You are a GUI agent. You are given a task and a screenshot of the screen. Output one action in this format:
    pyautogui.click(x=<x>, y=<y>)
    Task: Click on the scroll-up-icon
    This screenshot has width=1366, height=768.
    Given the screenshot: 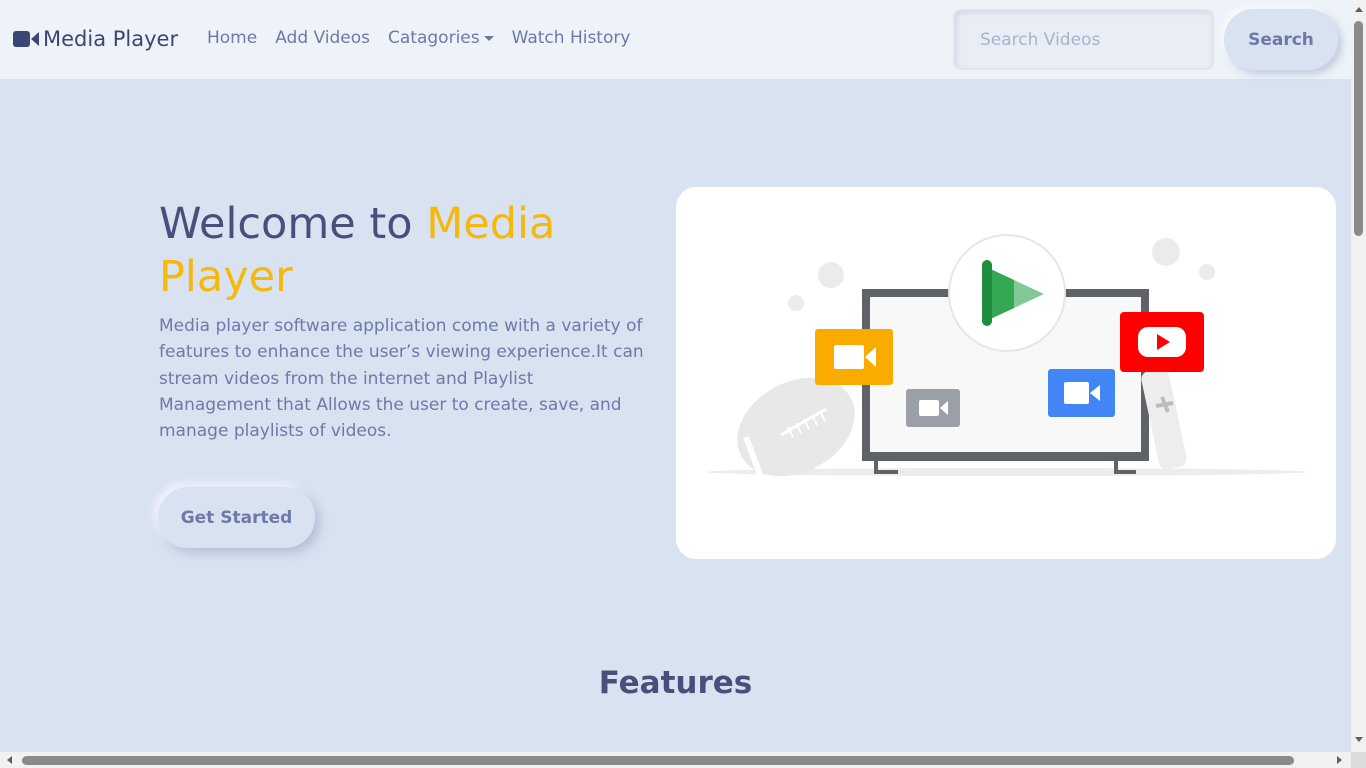 What is the action you would take?
    pyautogui.click(x=1359, y=9)
    